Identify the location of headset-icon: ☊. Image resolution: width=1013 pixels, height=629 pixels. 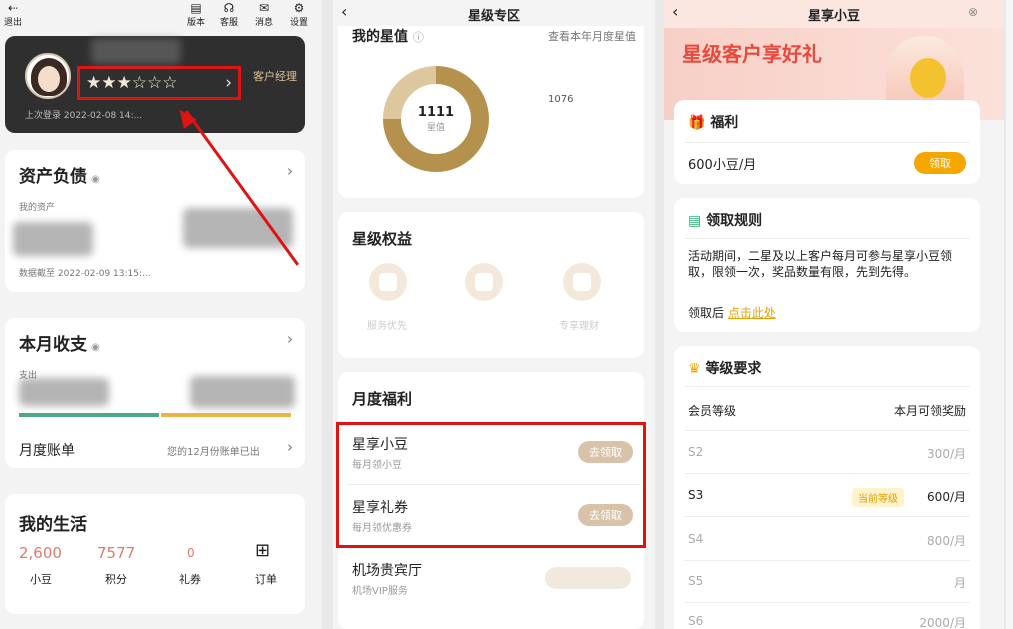
(229, 8).